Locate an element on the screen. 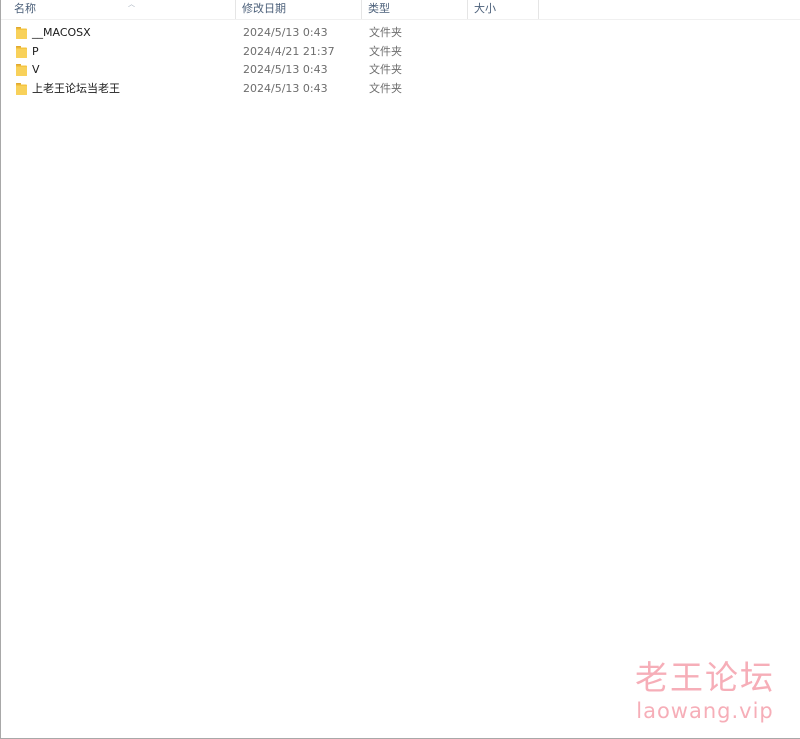  column-header-type-label: 类型 is located at coordinates (379, 8).